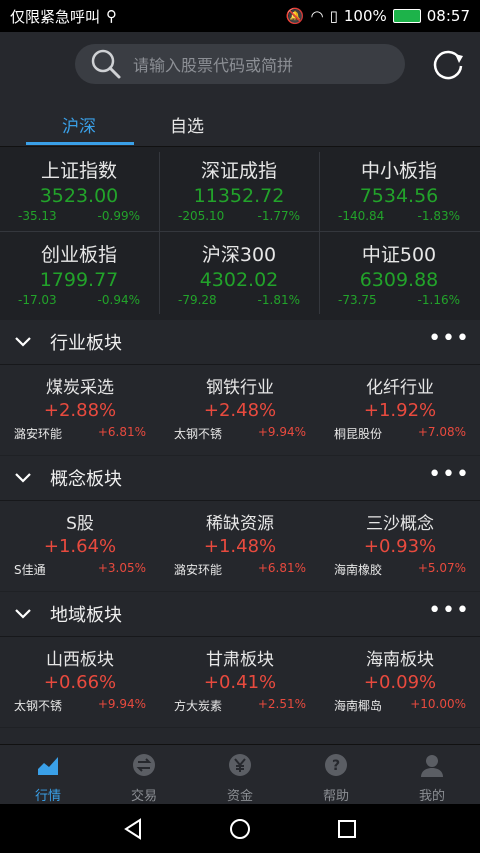 The image size is (480, 853). I want to click on help-icon: ?, so click(336, 765).